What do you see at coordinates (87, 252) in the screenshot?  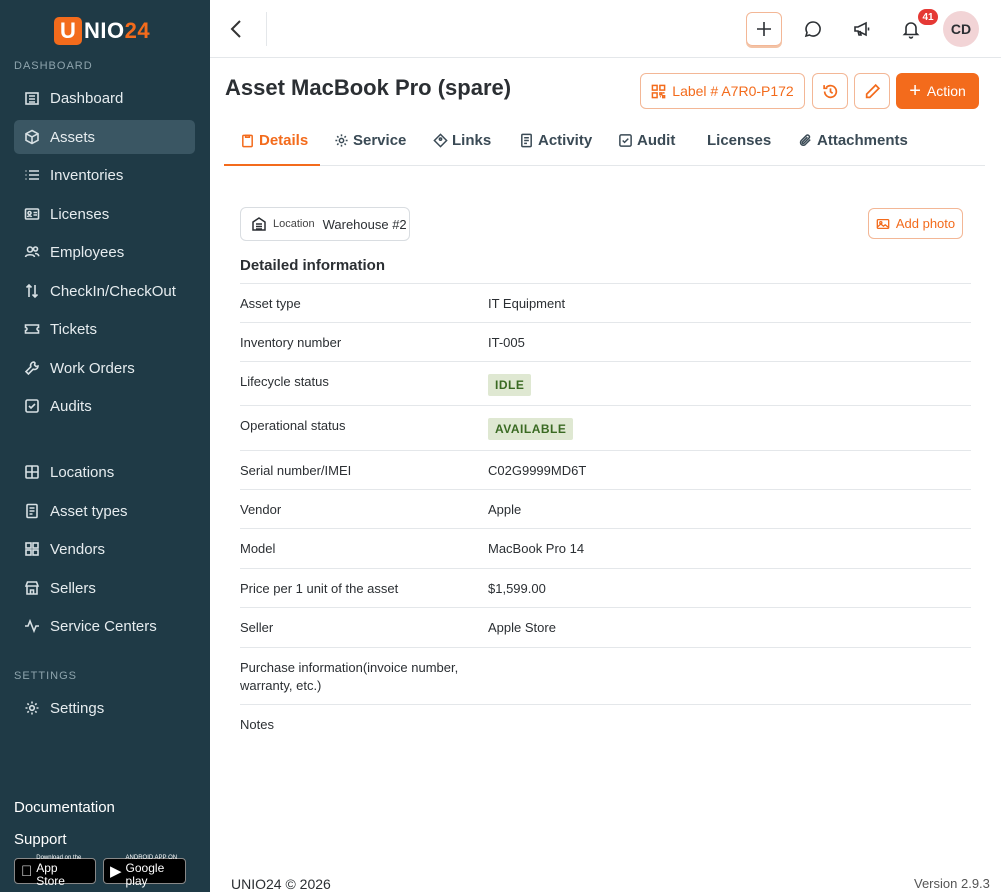 I see `sidebar-item-label: Employees` at bounding box center [87, 252].